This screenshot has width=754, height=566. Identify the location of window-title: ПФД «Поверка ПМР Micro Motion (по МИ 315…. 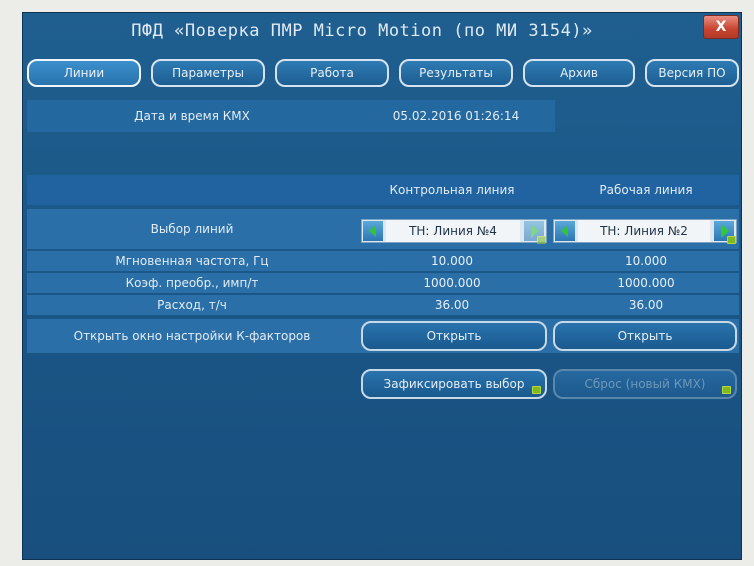
(362, 31).